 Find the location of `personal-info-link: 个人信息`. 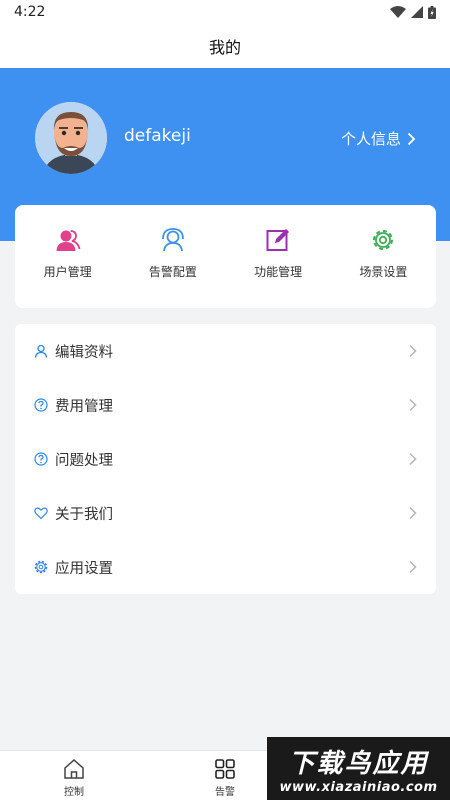

personal-info-link: 个人信息 is located at coordinates (378, 138).